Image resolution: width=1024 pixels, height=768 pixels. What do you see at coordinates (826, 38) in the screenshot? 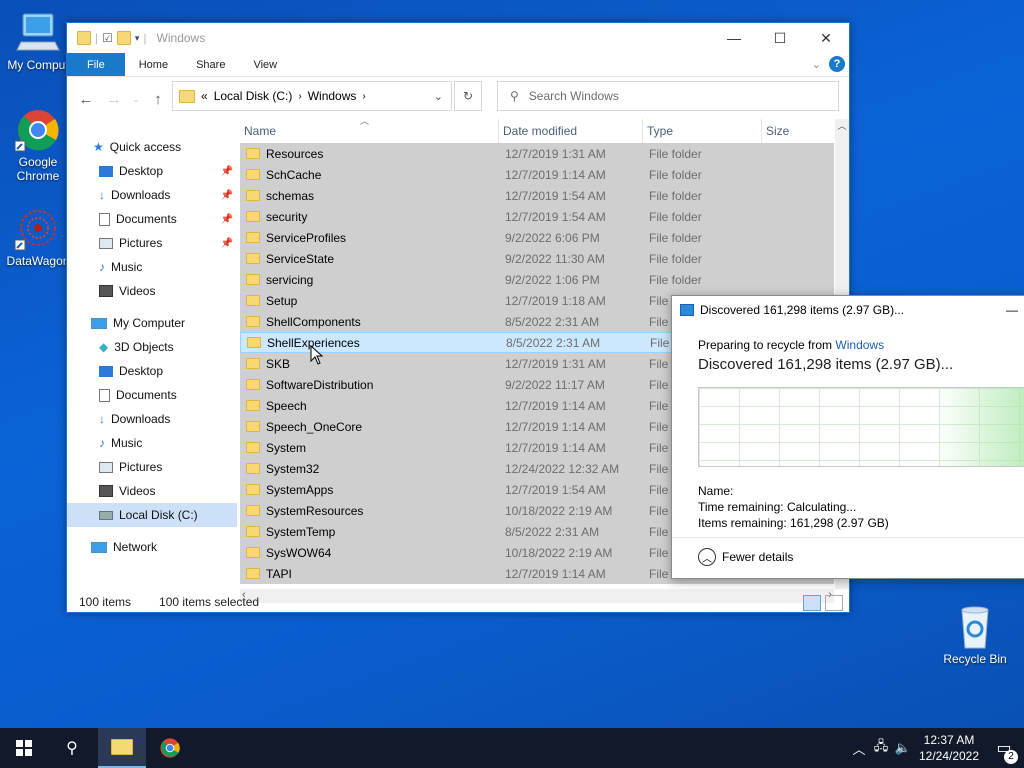
I see `close-button: ✕` at bounding box center [826, 38].